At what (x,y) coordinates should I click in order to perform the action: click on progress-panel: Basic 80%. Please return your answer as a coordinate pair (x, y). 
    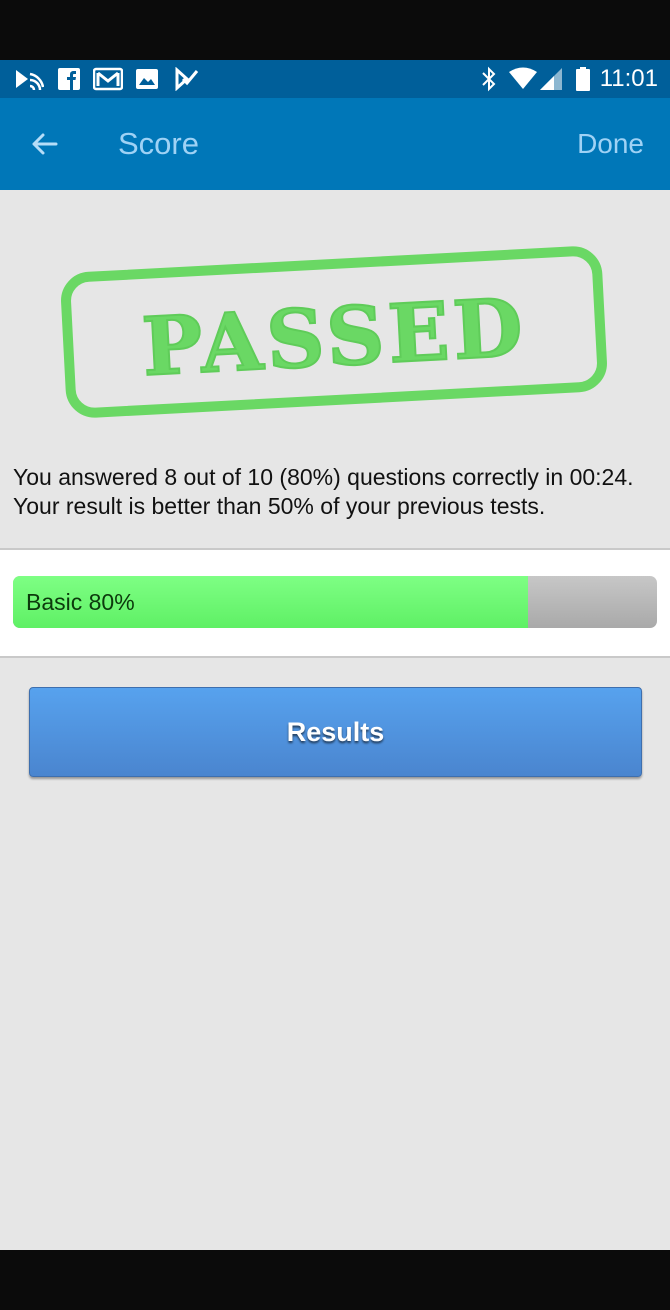
    Looking at the image, I should click on (335, 603).